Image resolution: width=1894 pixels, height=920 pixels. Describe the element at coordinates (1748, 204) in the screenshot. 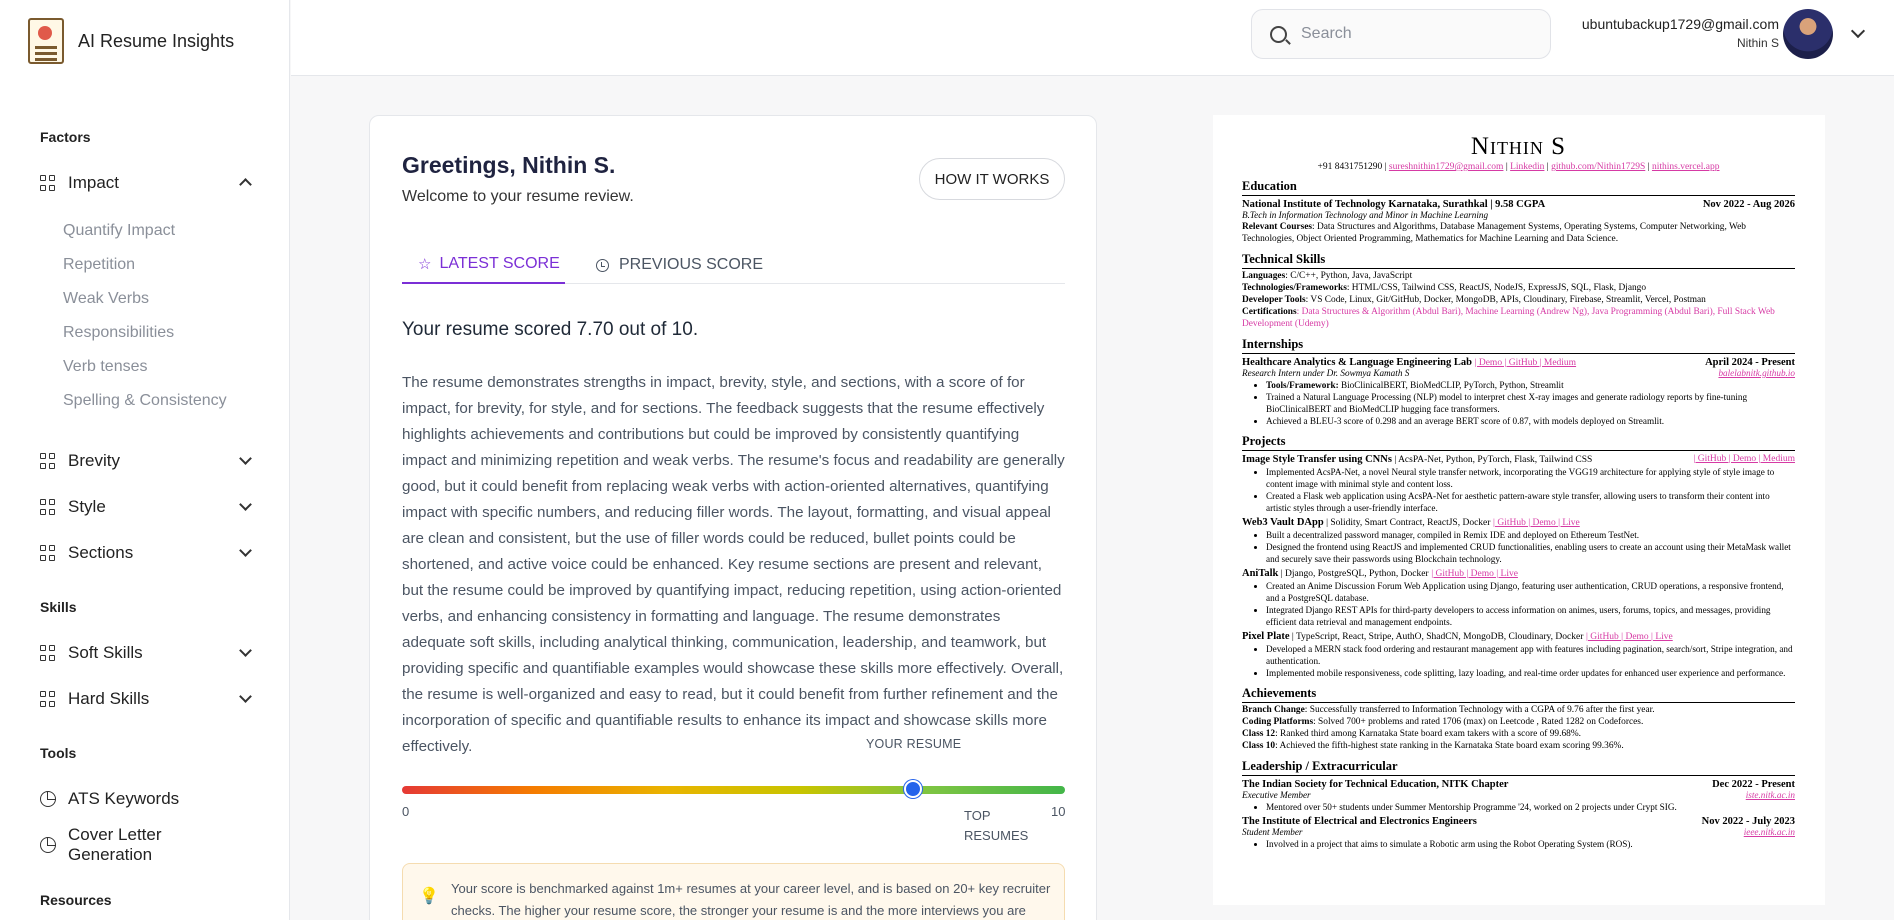

I see `resume-edu-date: Nov 2022 - Aug 2026` at that location.